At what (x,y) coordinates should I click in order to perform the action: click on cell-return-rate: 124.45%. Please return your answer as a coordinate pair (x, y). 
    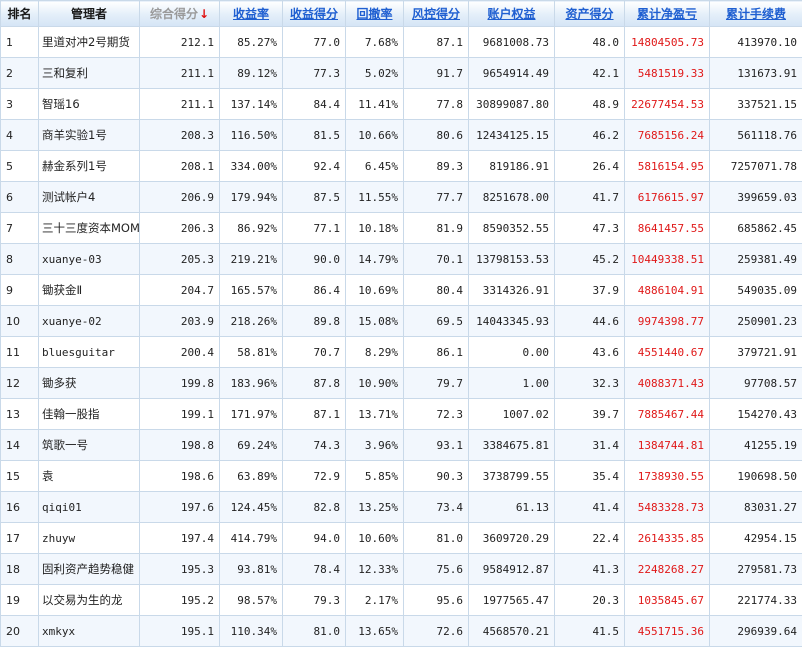
    Looking at the image, I should click on (251, 507).